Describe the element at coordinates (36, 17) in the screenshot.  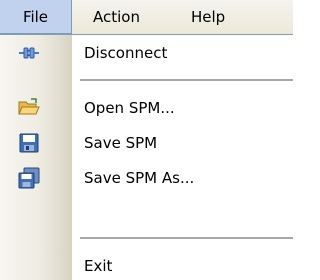
I see `menu-file: File` at that location.